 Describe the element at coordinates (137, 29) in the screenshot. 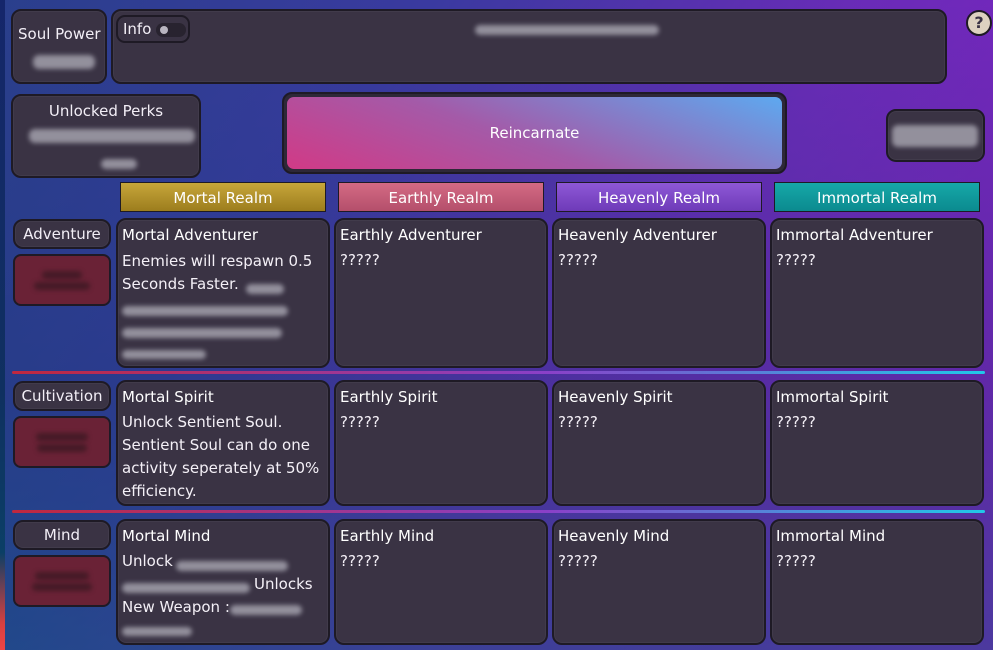

I see `info-label: Info` at that location.